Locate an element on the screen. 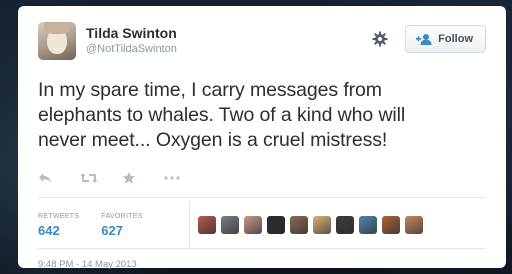 This screenshot has width=512, height=274. favoriters-avatars is located at coordinates (308, 225).